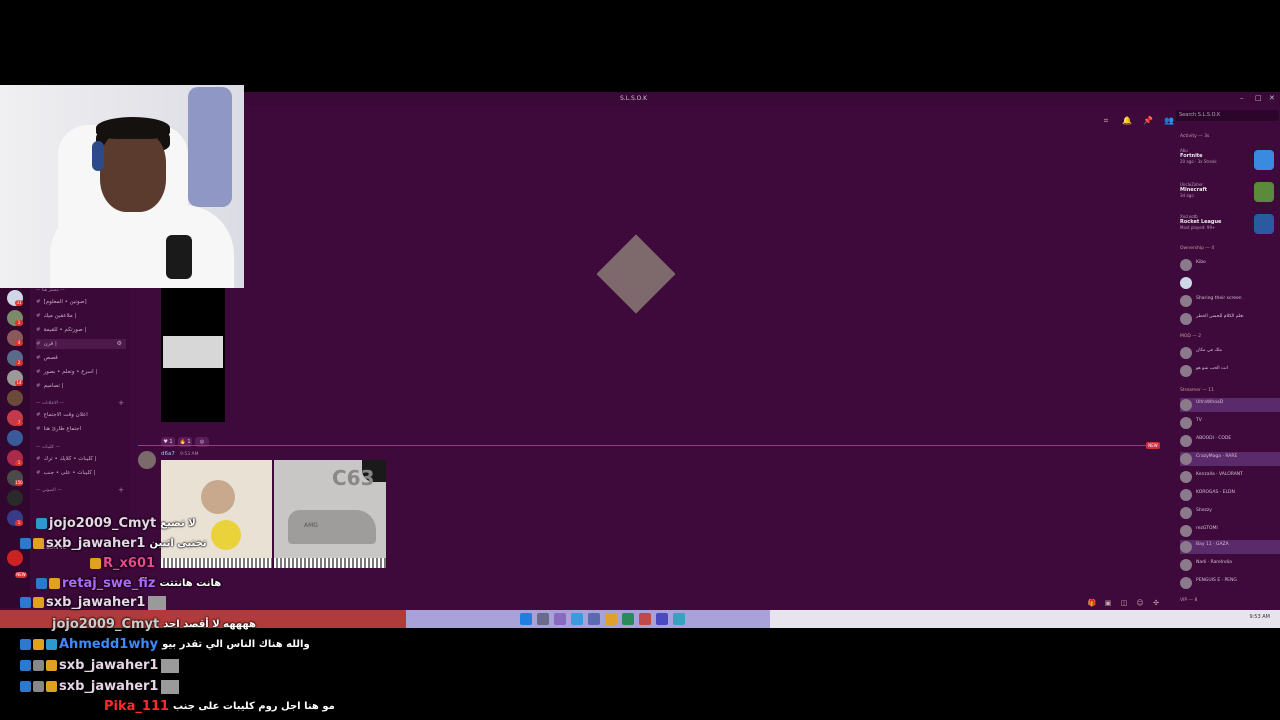 This screenshot has width=1280, height=720. I want to click on channel-item: # [صوتين • المعلوم], so click(81, 302).